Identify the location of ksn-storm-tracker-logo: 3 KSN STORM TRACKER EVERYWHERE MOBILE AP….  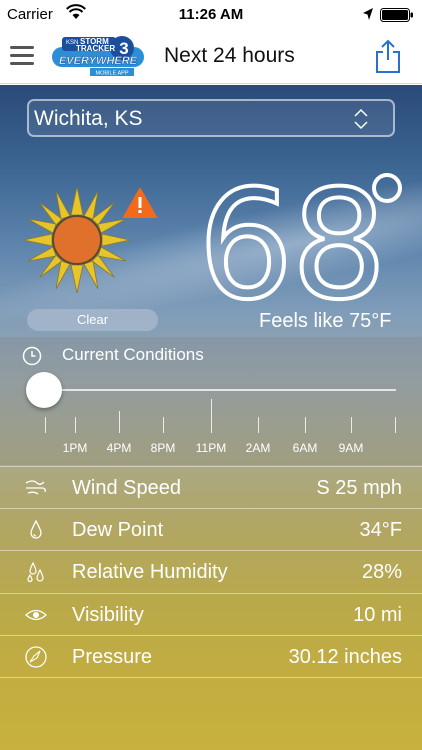
(98, 56).